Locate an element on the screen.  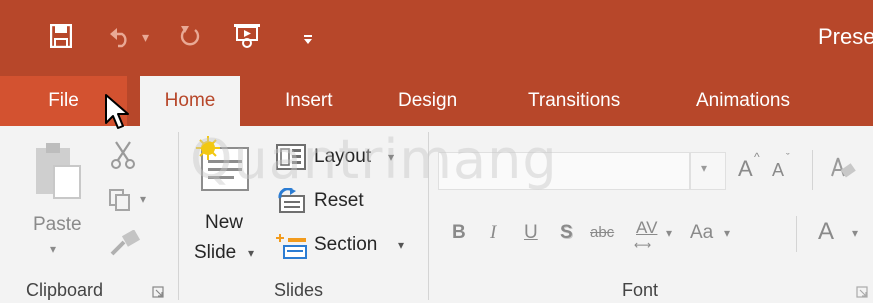
layout-icon is located at coordinates (291, 157).